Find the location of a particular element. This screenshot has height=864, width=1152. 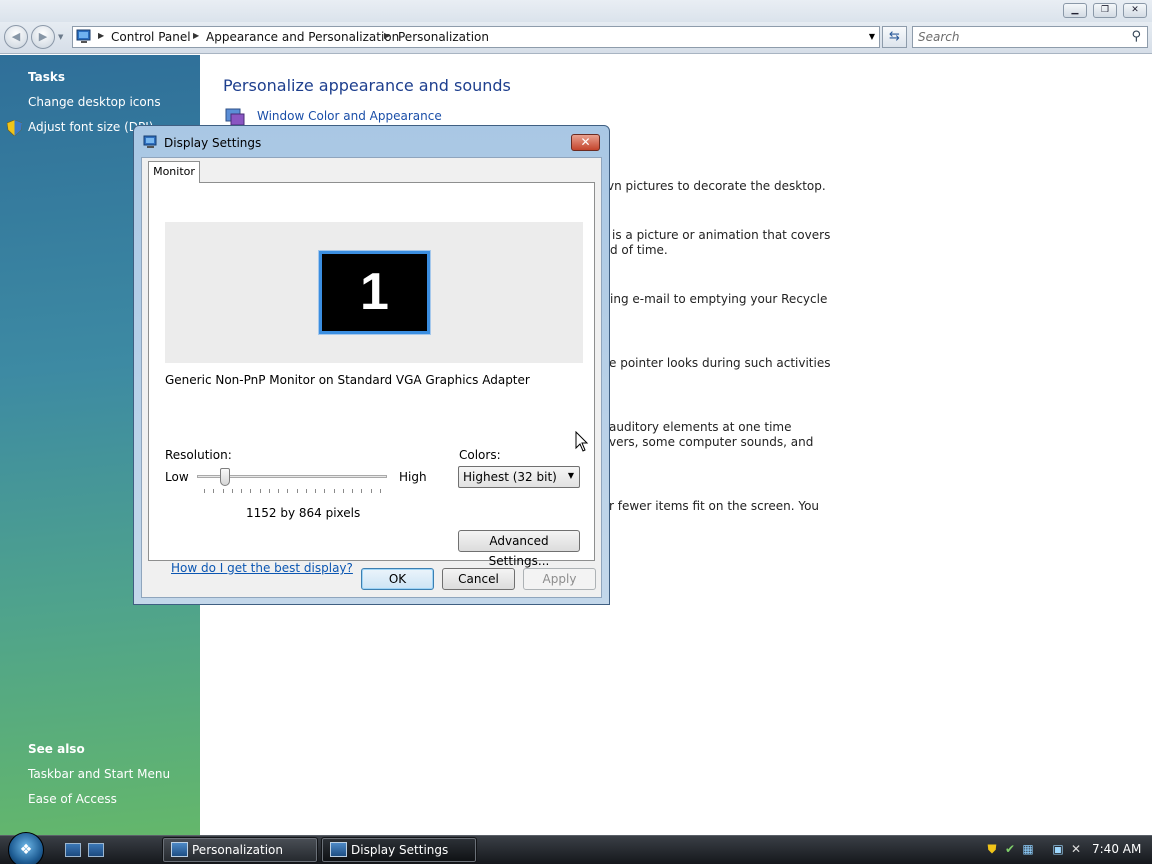

dialog-close-button: ✕ is located at coordinates (585, 142).